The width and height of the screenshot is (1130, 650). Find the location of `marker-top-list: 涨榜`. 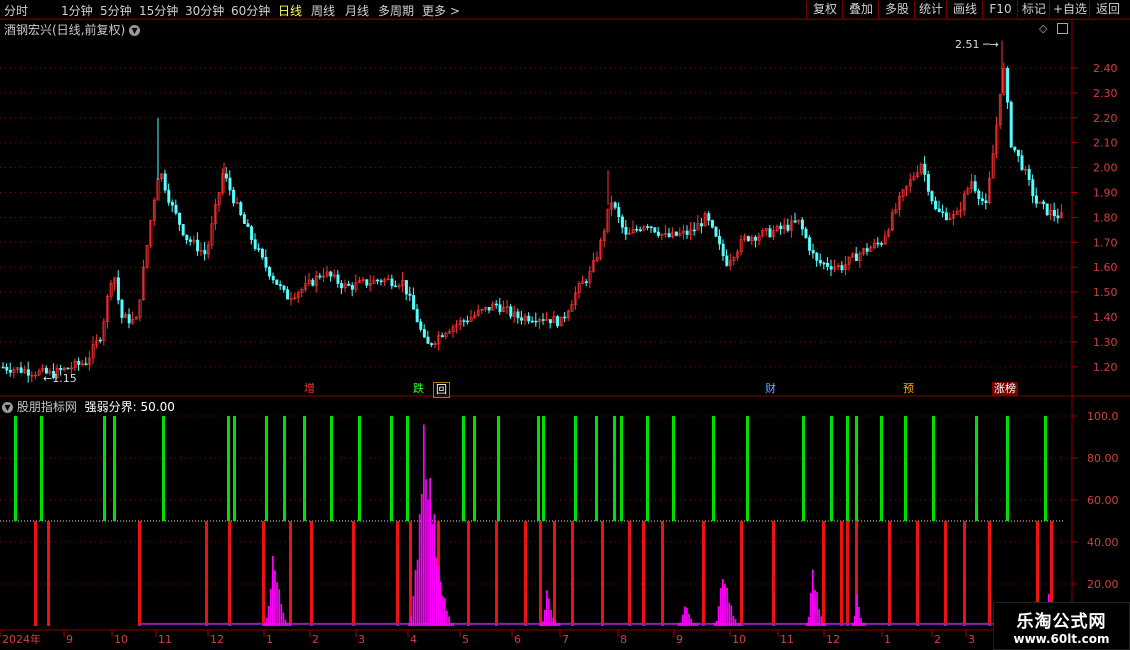

marker-top-list: 涨榜 is located at coordinates (1005, 389).